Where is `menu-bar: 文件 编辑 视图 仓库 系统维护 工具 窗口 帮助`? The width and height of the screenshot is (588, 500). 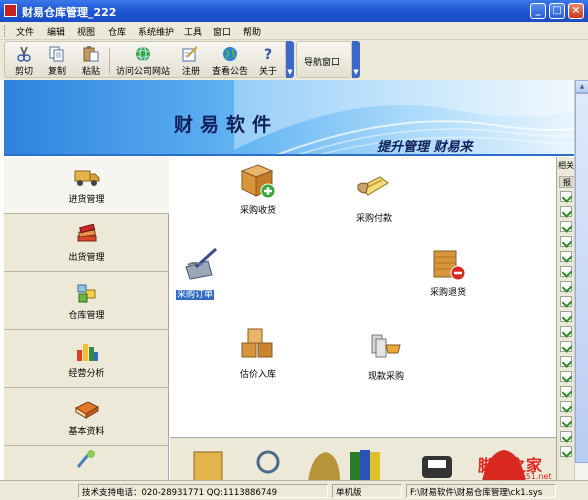 menu-bar: 文件 编辑 视图 仓库 系统维护 工具 窗口 帮助 is located at coordinates (294, 31).